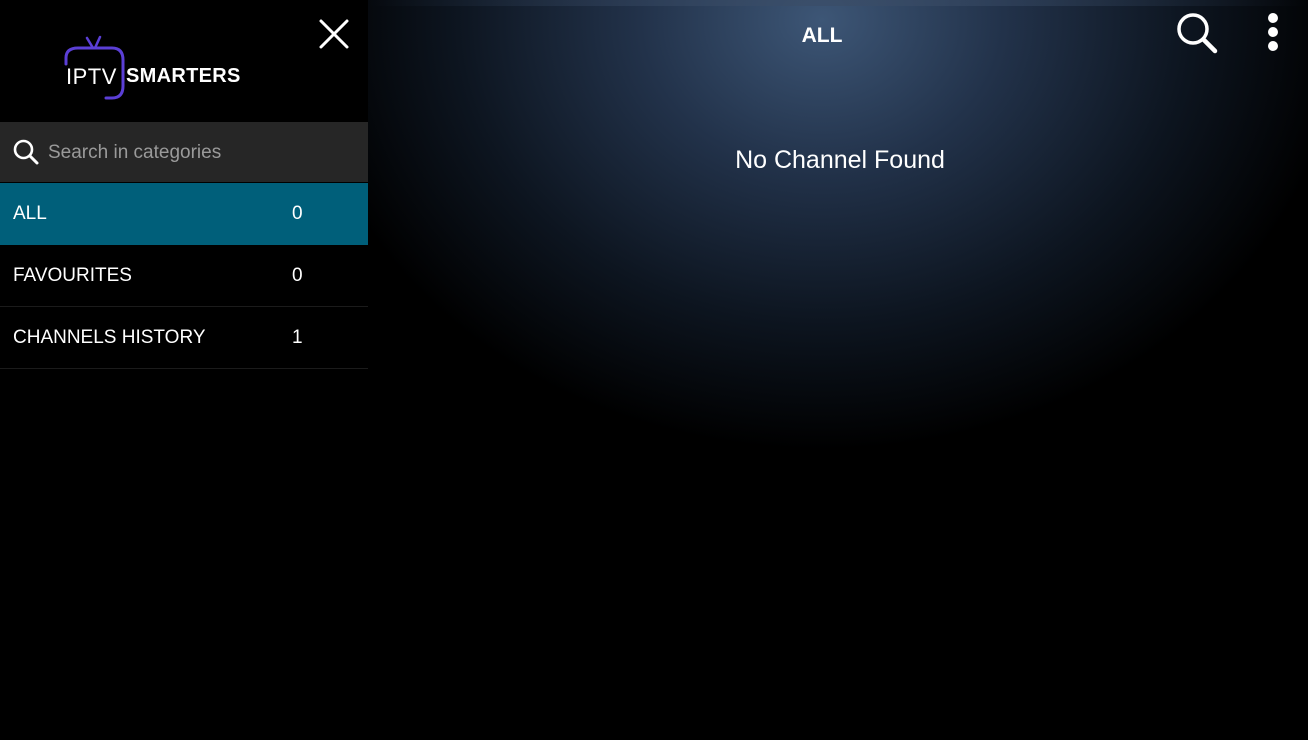 This screenshot has width=1308, height=740. Describe the element at coordinates (91, 76) in the screenshot. I see `logo-text-iptv: IPTV` at that location.